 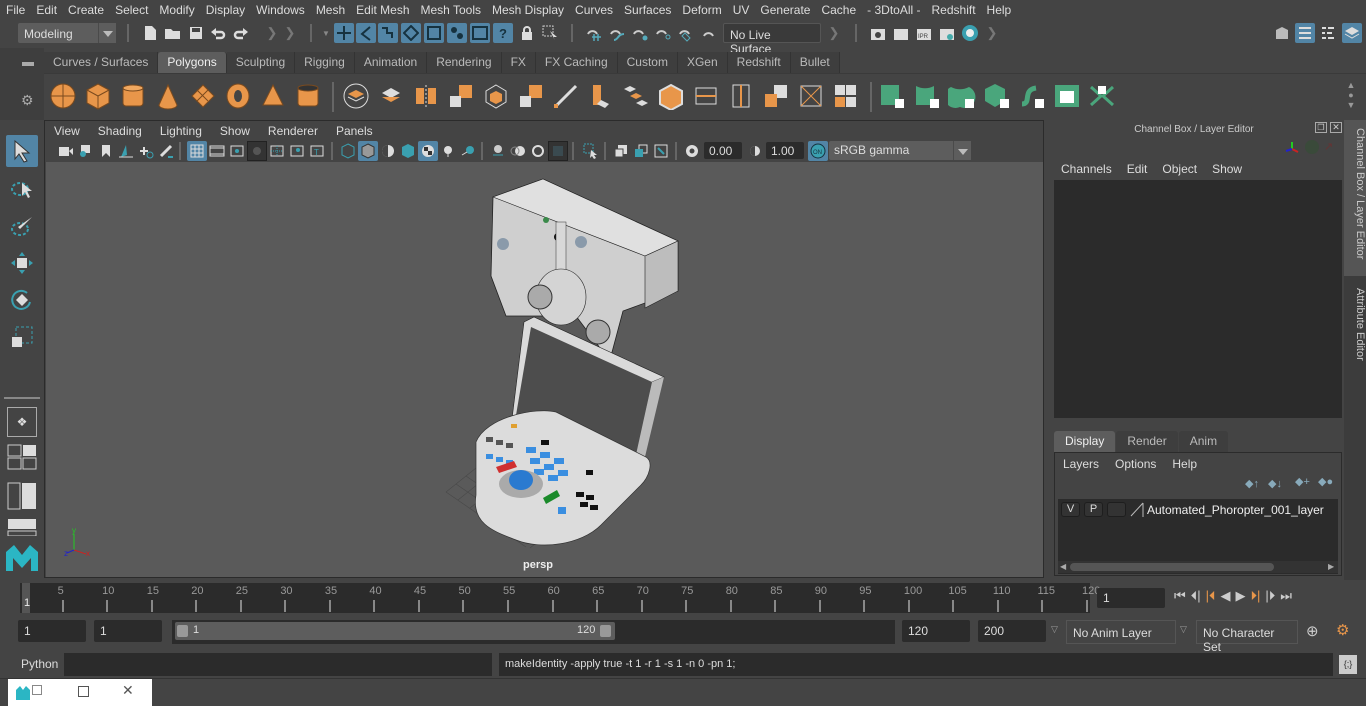 I want to click on attribute-editor-toggle-icon, so click(x=1305, y=33).